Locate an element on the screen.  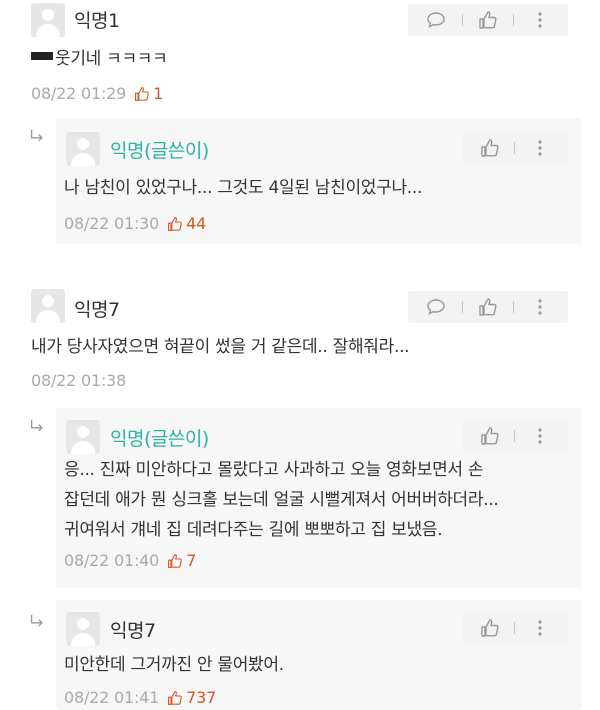
comment-meta: 08/22 01:29 1 is located at coordinates (97, 93).